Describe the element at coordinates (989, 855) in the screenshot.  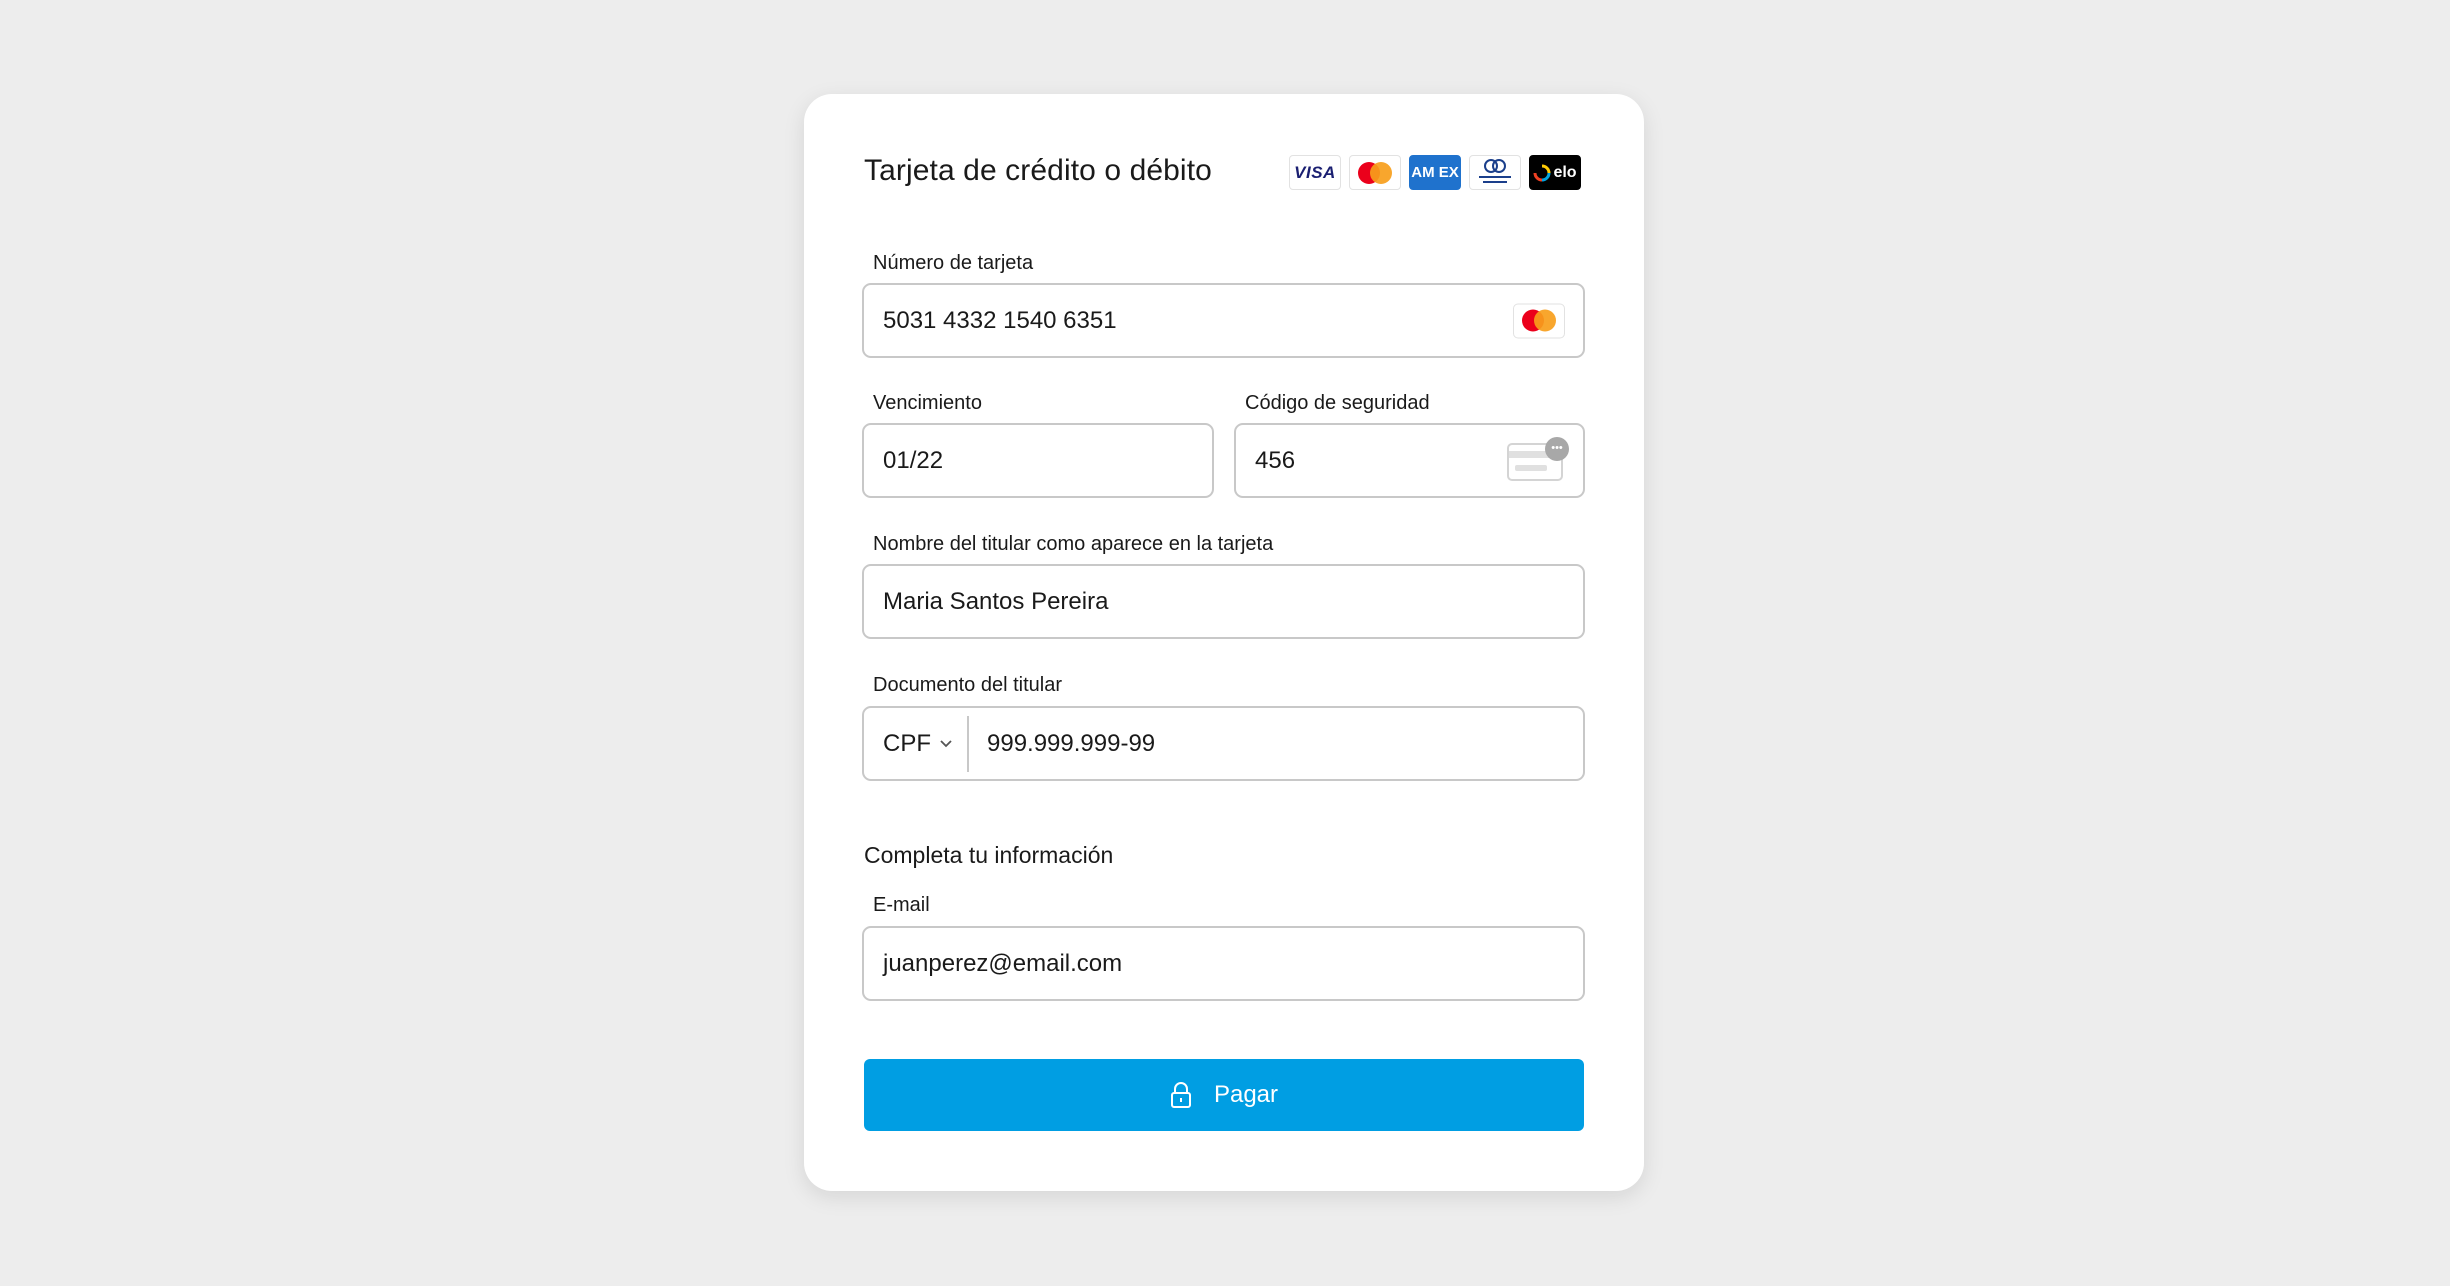
I see `contact-section-title: Completa tu información` at that location.